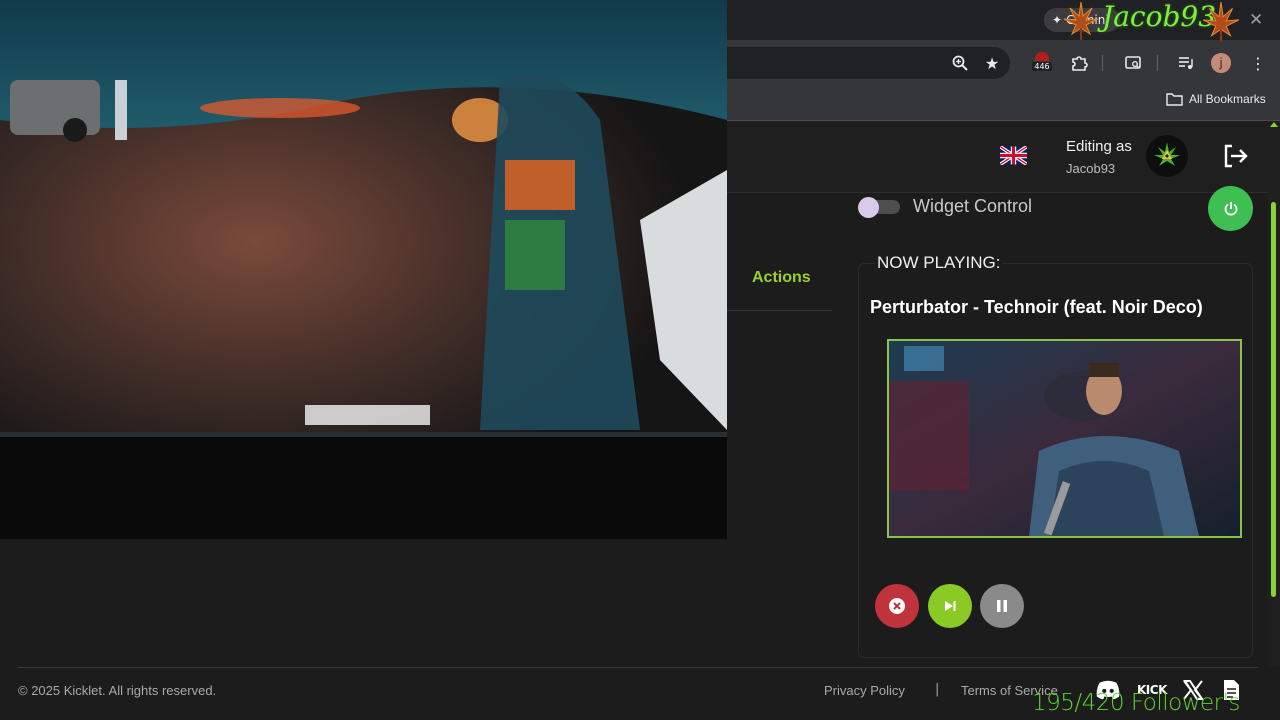 The width and height of the screenshot is (1280, 720). What do you see at coordinates (1036, 307) in the screenshot?
I see `track-title: Perturbator - Technoir (feat. Noir Deco)` at bounding box center [1036, 307].